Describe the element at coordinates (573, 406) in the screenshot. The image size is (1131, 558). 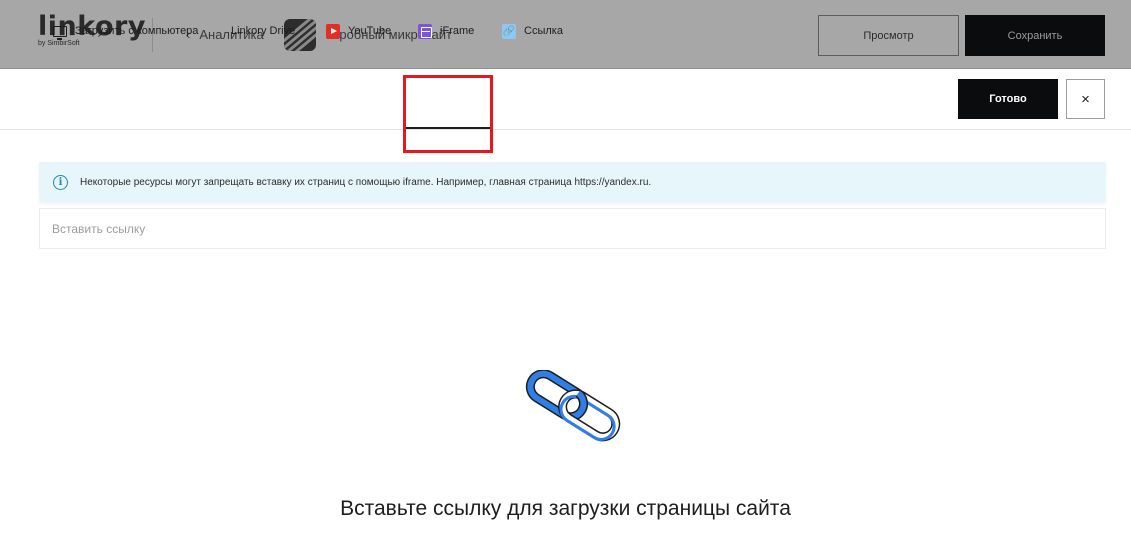
I see `chain-link-illustration` at that location.